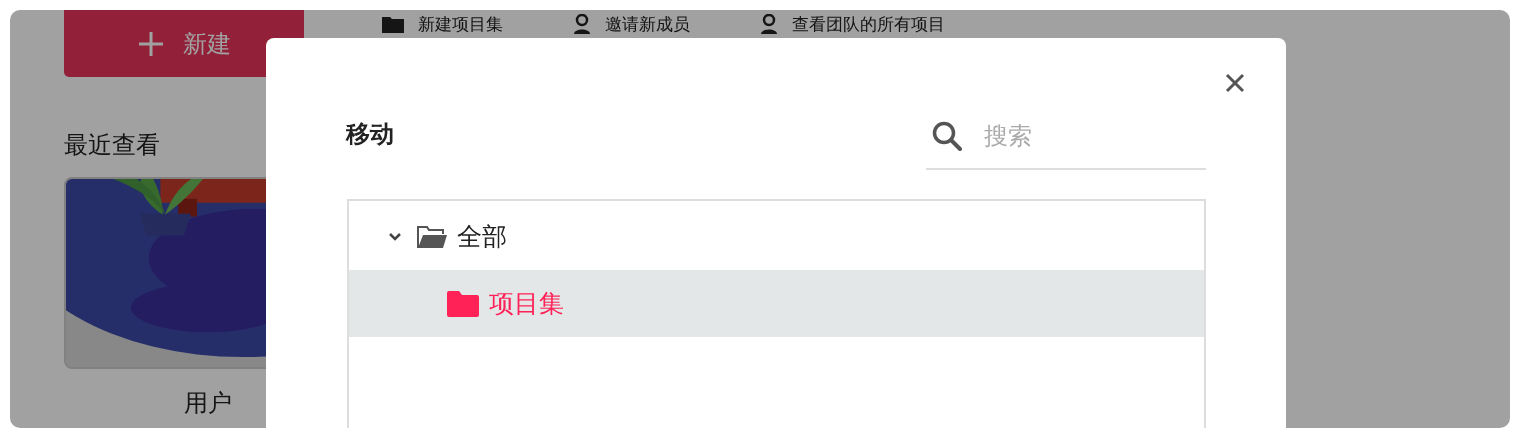  I want to click on dialog-title: 移动, so click(370, 134).